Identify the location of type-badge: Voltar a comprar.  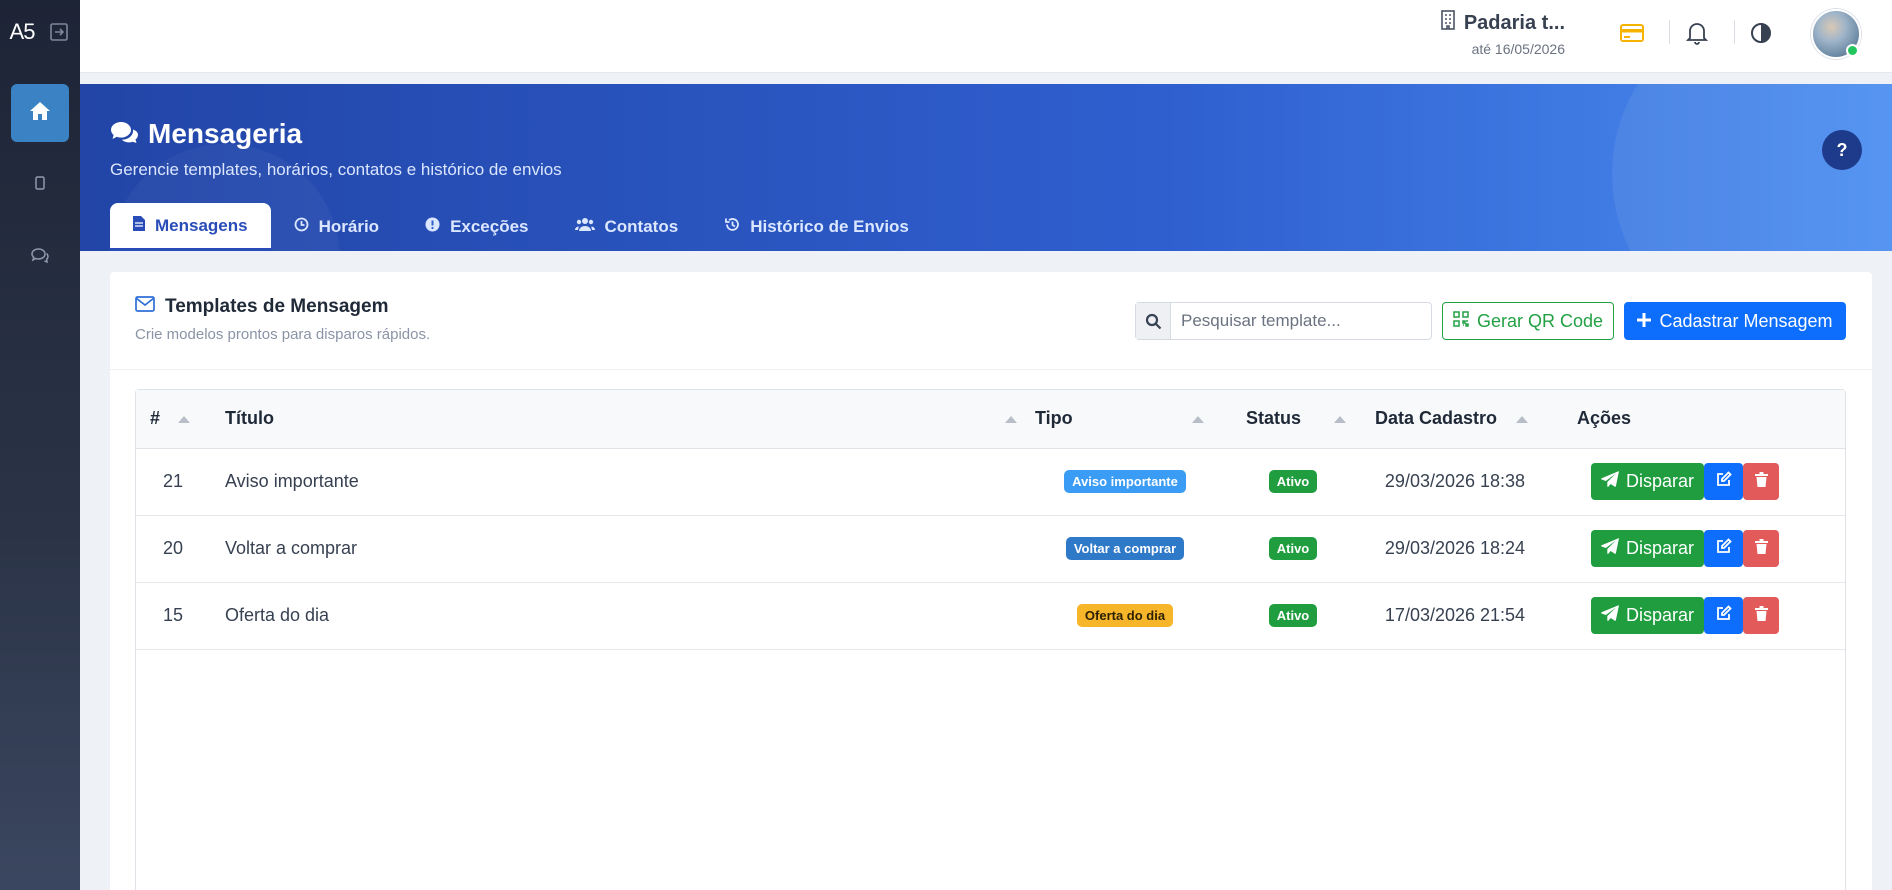
(1125, 548).